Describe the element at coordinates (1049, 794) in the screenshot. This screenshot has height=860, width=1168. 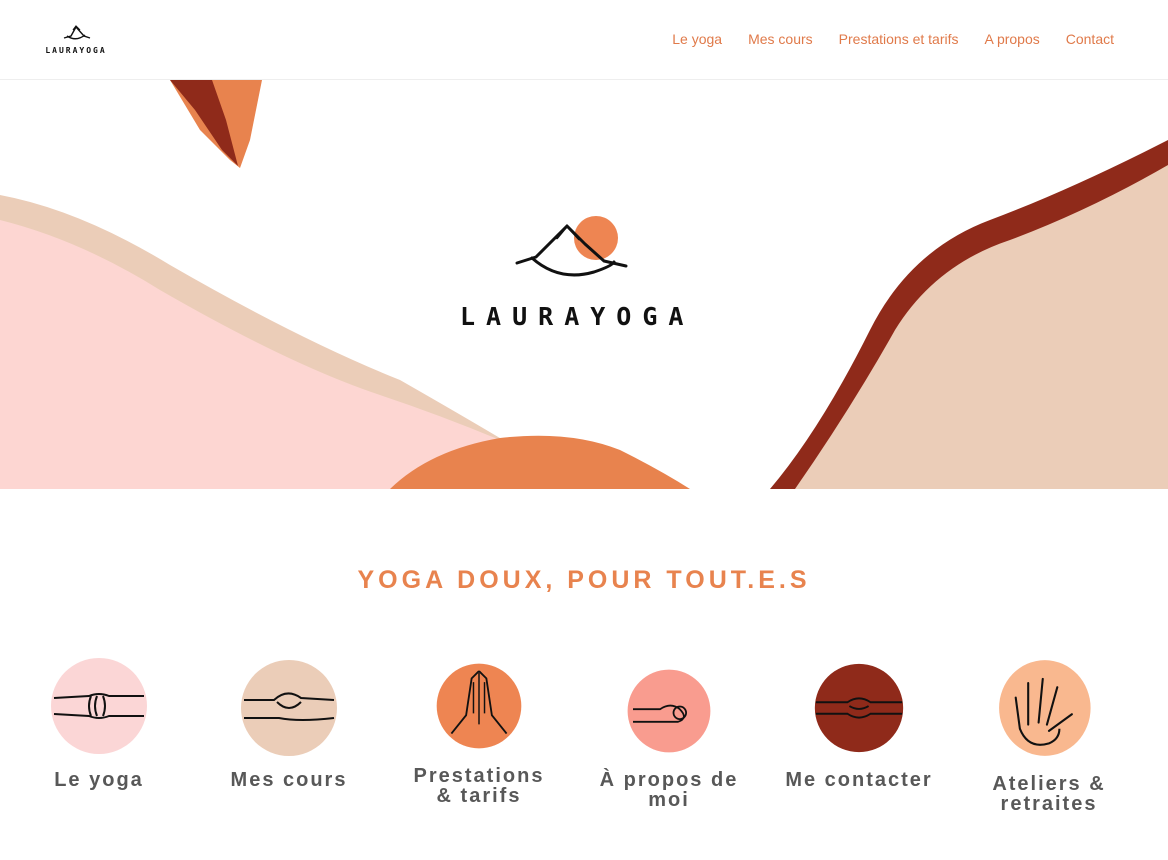
I see `card-label: Ateliers & retraites` at that location.